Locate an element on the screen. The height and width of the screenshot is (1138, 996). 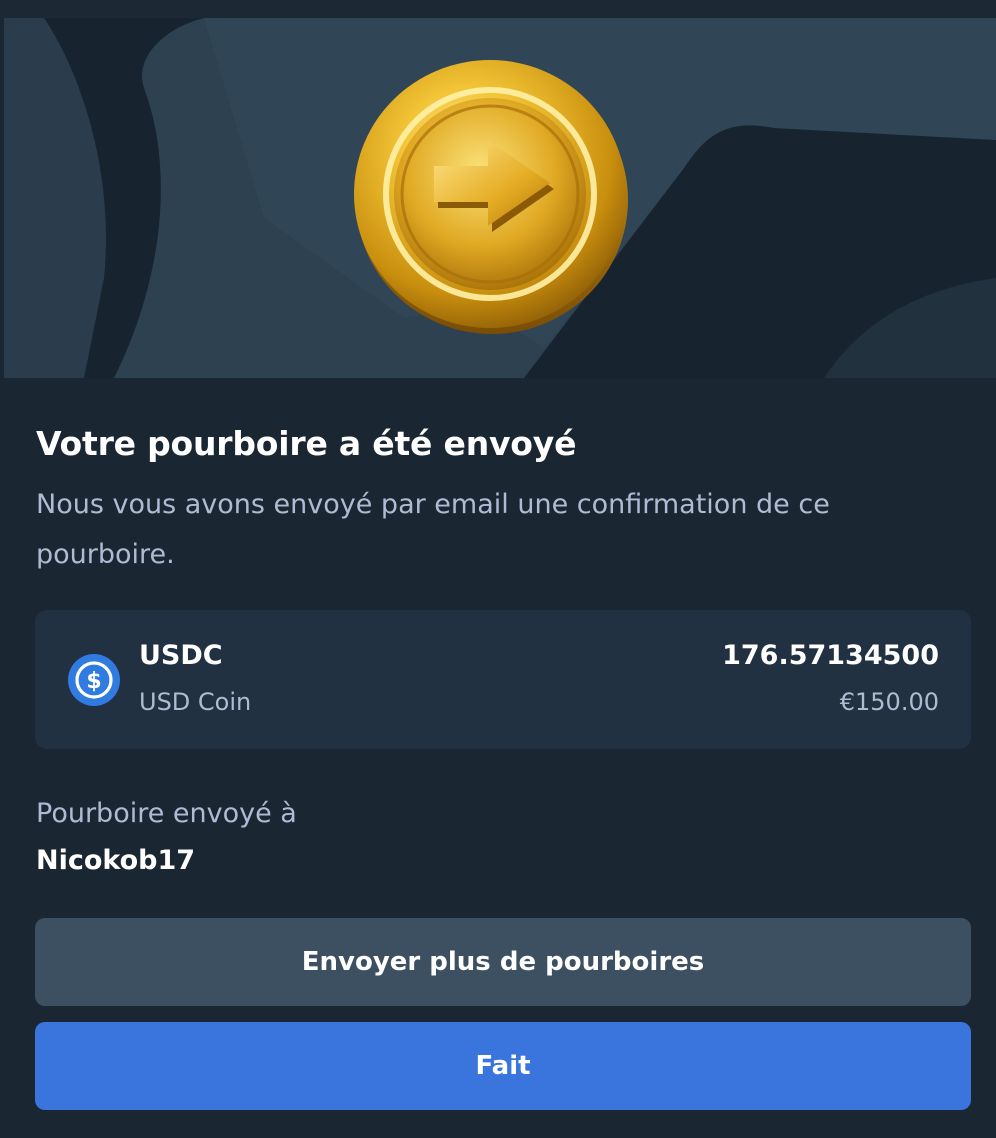
done-button: Fait is located at coordinates (503, 1066).